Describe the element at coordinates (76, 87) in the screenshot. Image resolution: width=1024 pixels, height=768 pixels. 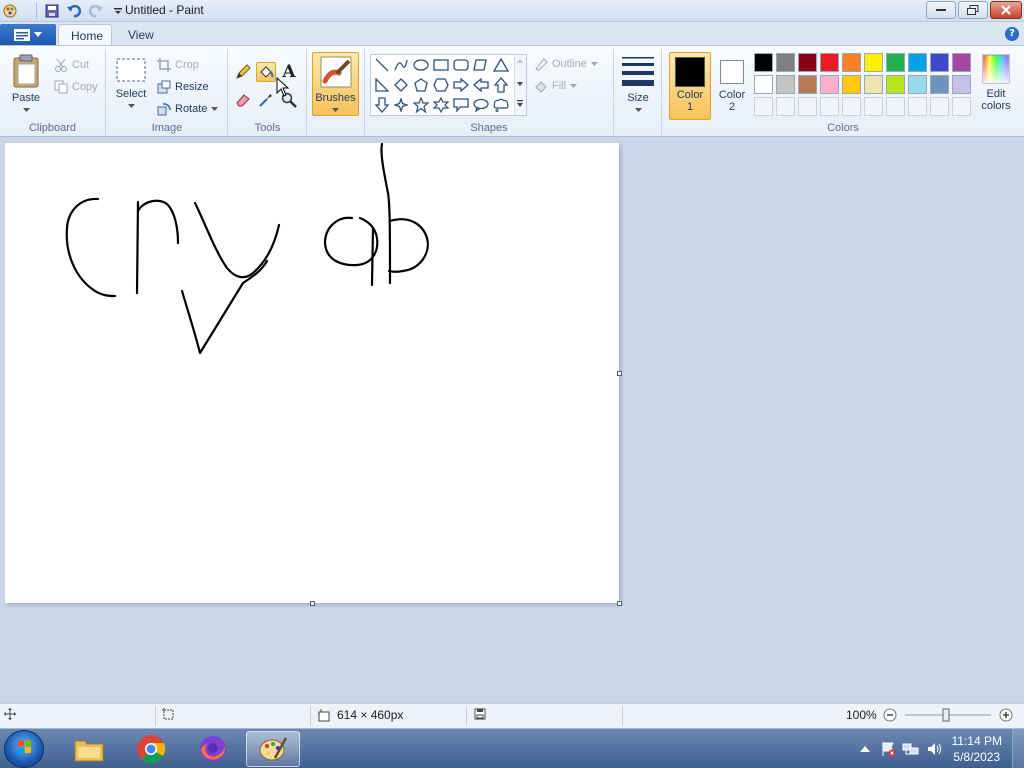
I see `copy-button: Copy` at that location.